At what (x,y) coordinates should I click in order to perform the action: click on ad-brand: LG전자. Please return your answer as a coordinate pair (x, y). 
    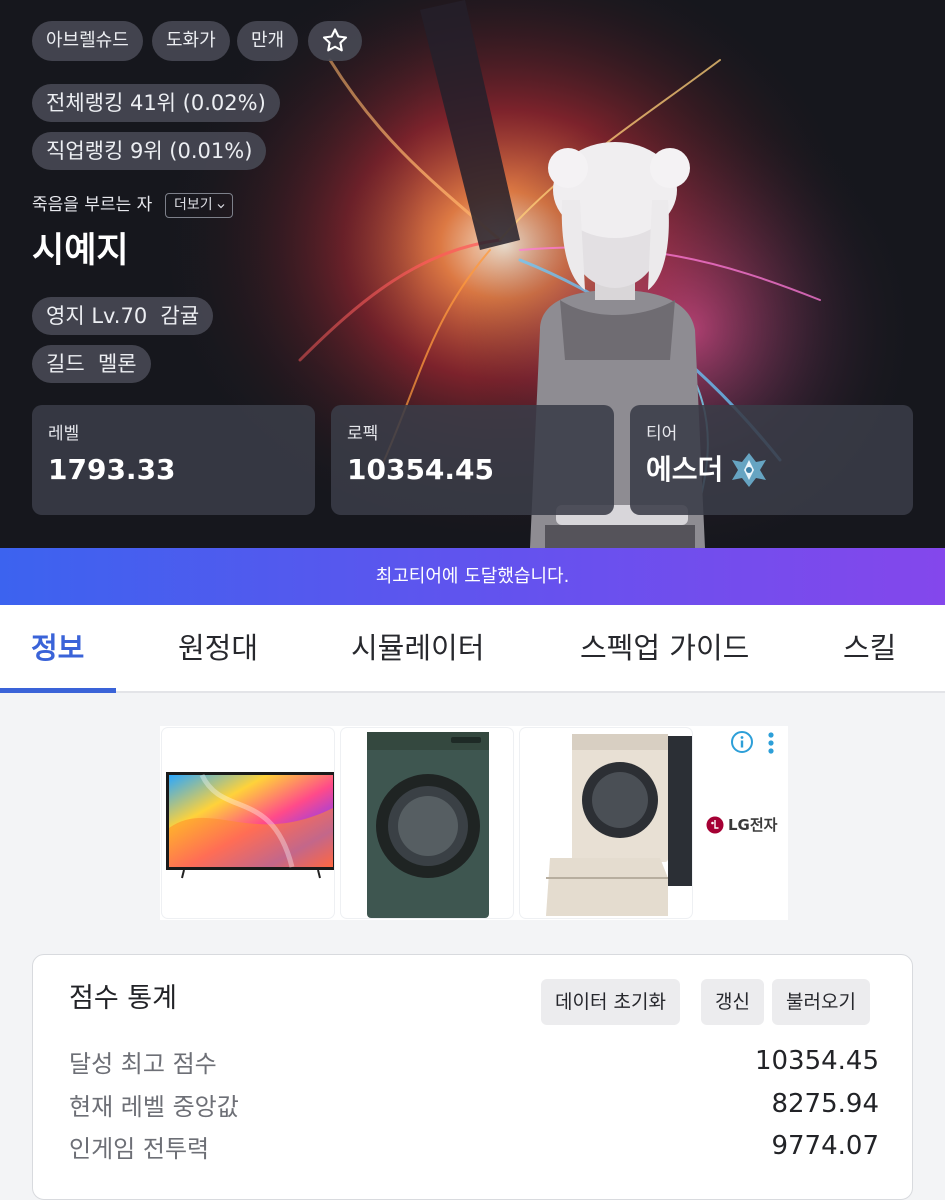
    Looking at the image, I should click on (741, 824).